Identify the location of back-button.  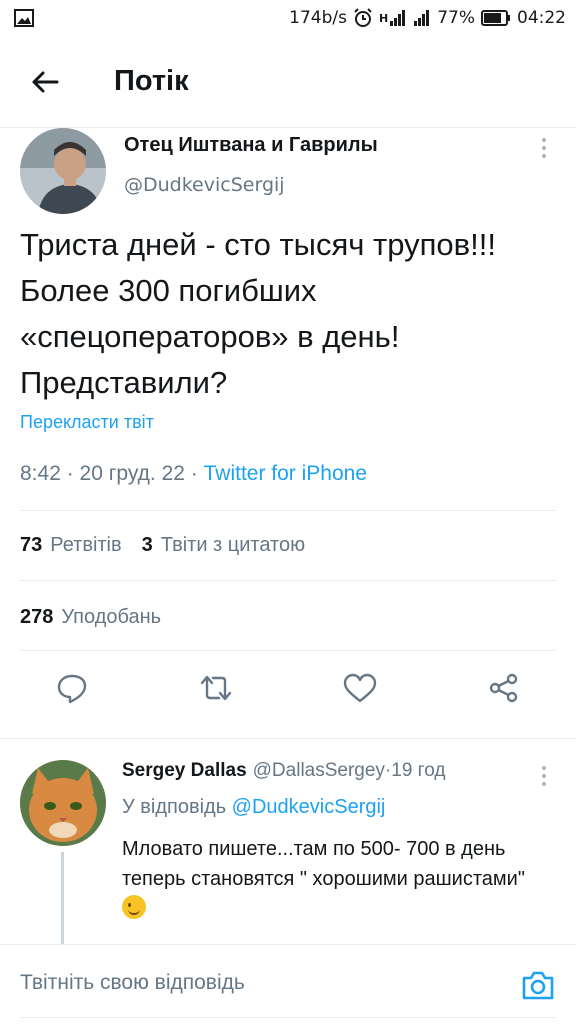
(45, 82).